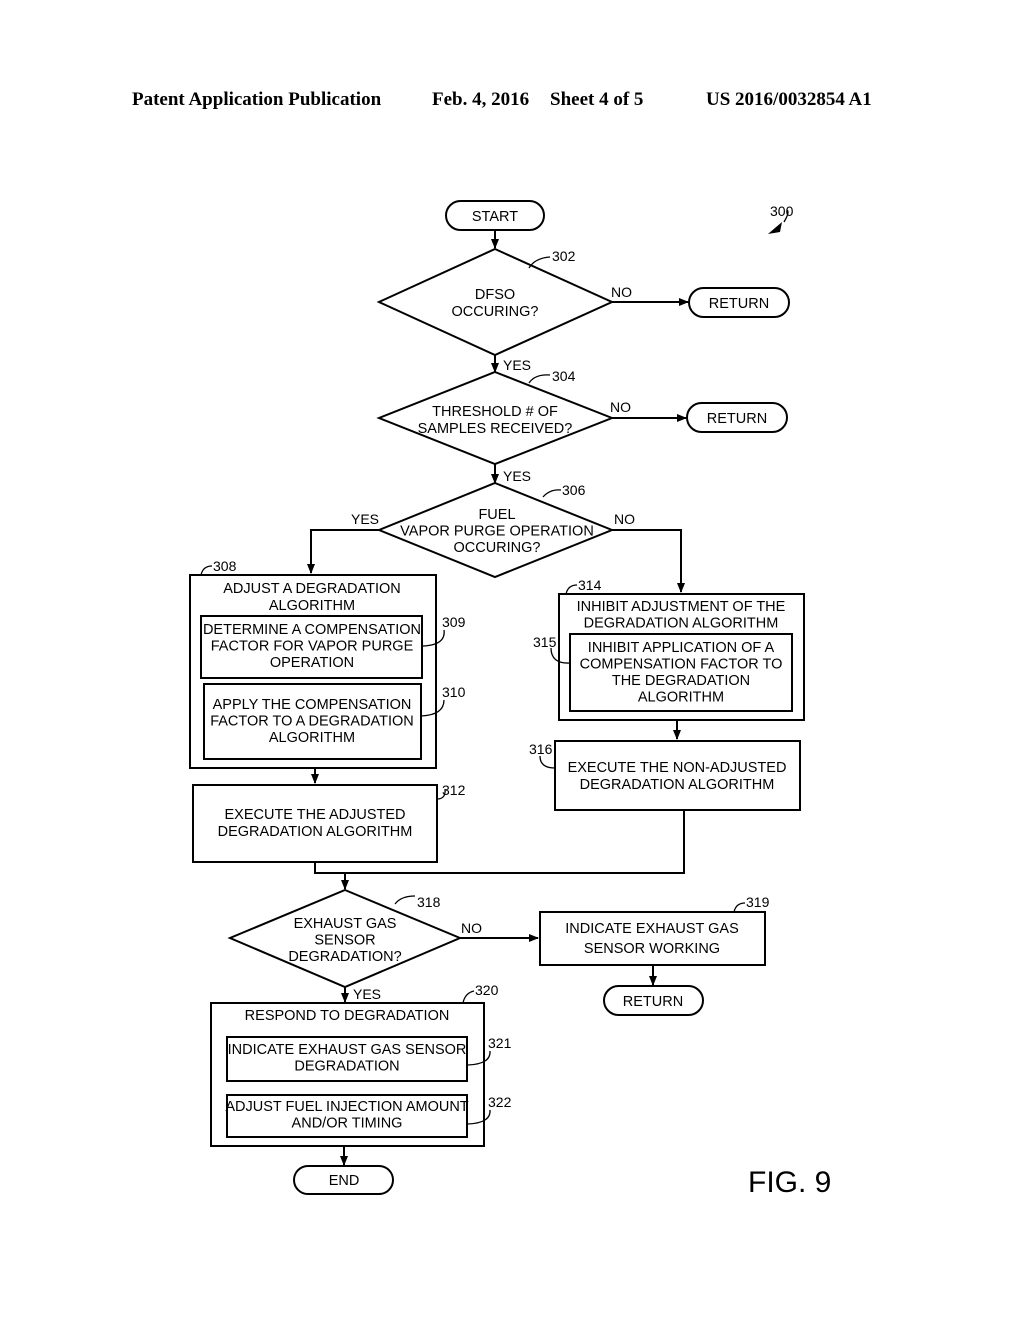 The image size is (1024, 1320). I want to click on return-terminal-319: RETURN, so click(653, 1000).